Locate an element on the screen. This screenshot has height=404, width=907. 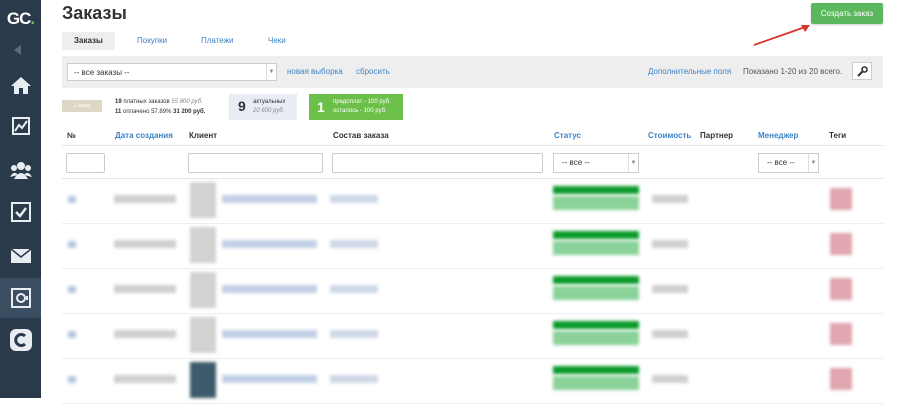
col-composition: Состав заказа is located at coordinates (361, 135).